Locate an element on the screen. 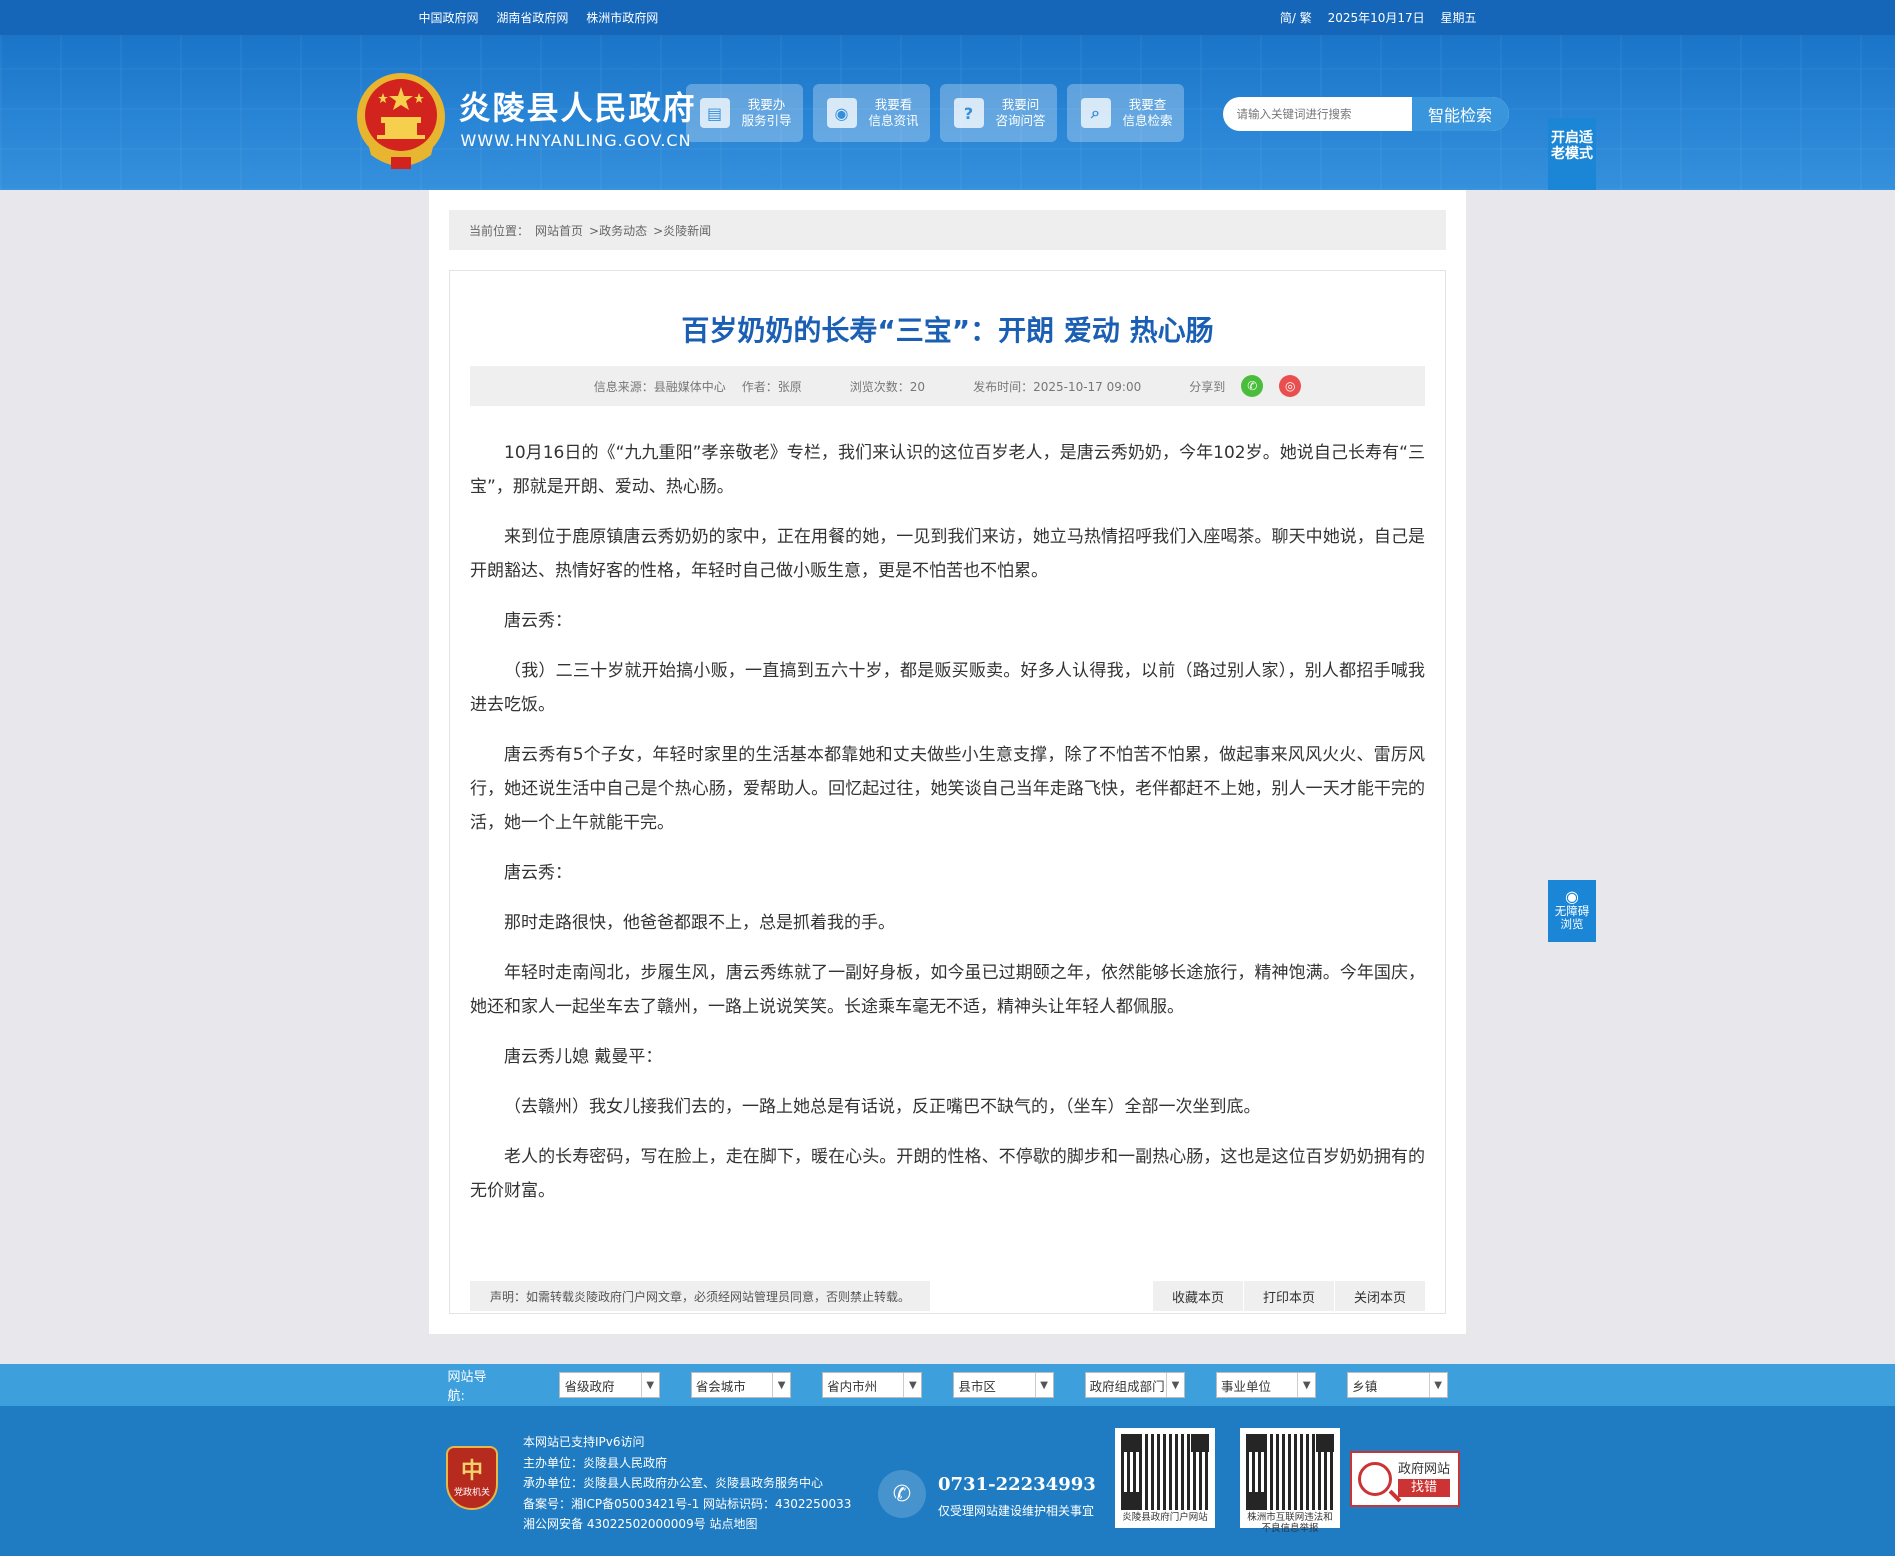 Image resolution: width=1895 pixels, height=1556 pixels. copyright-notice: 声明：如需转载炎陵政府门户网文章，必须经网站管理员同意，否则禁止转载。 is located at coordinates (700, 1296).